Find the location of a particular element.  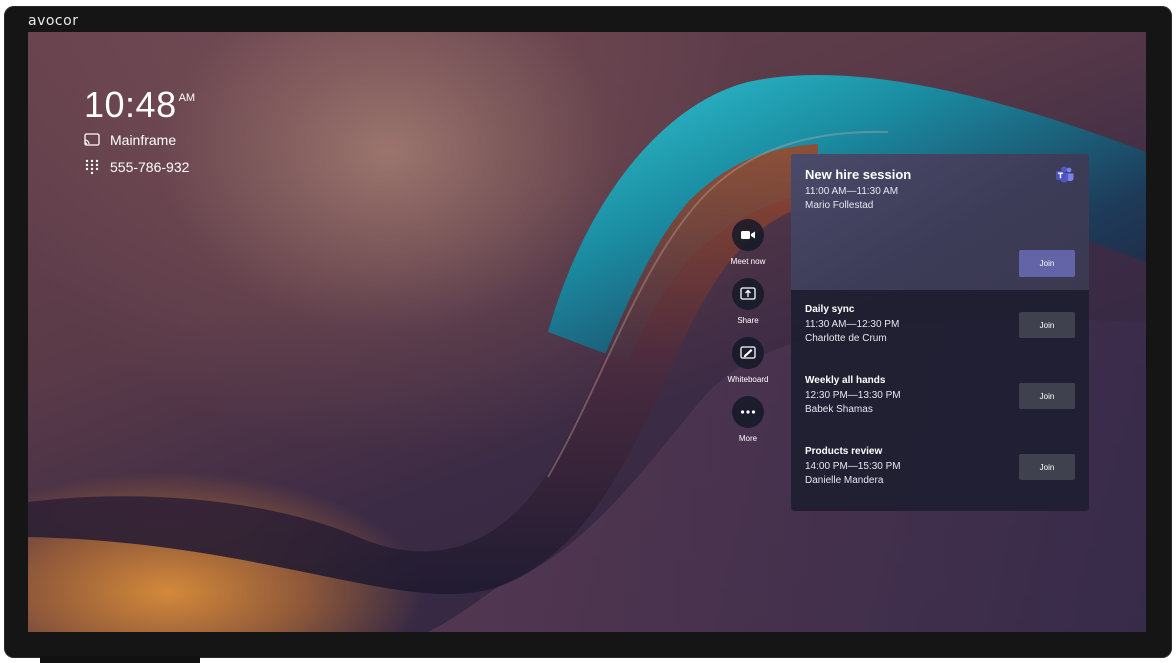

whiteboard-label: Whiteboard is located at coordinates (748, 379).